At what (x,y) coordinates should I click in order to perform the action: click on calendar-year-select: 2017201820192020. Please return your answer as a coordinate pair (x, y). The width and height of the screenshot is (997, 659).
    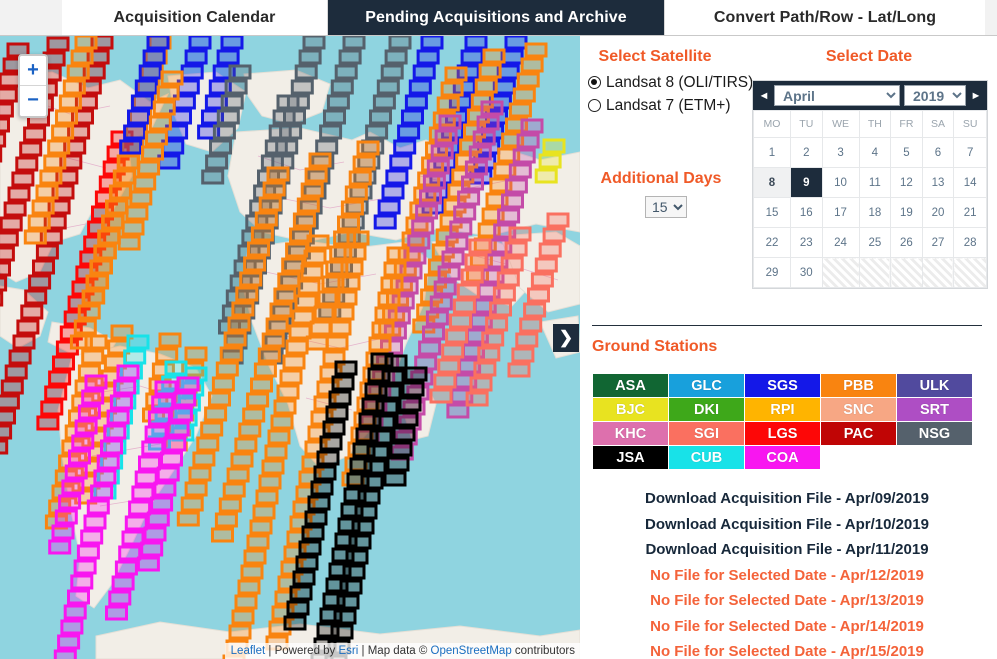
    Looking at the image, I should click on (935, 95).